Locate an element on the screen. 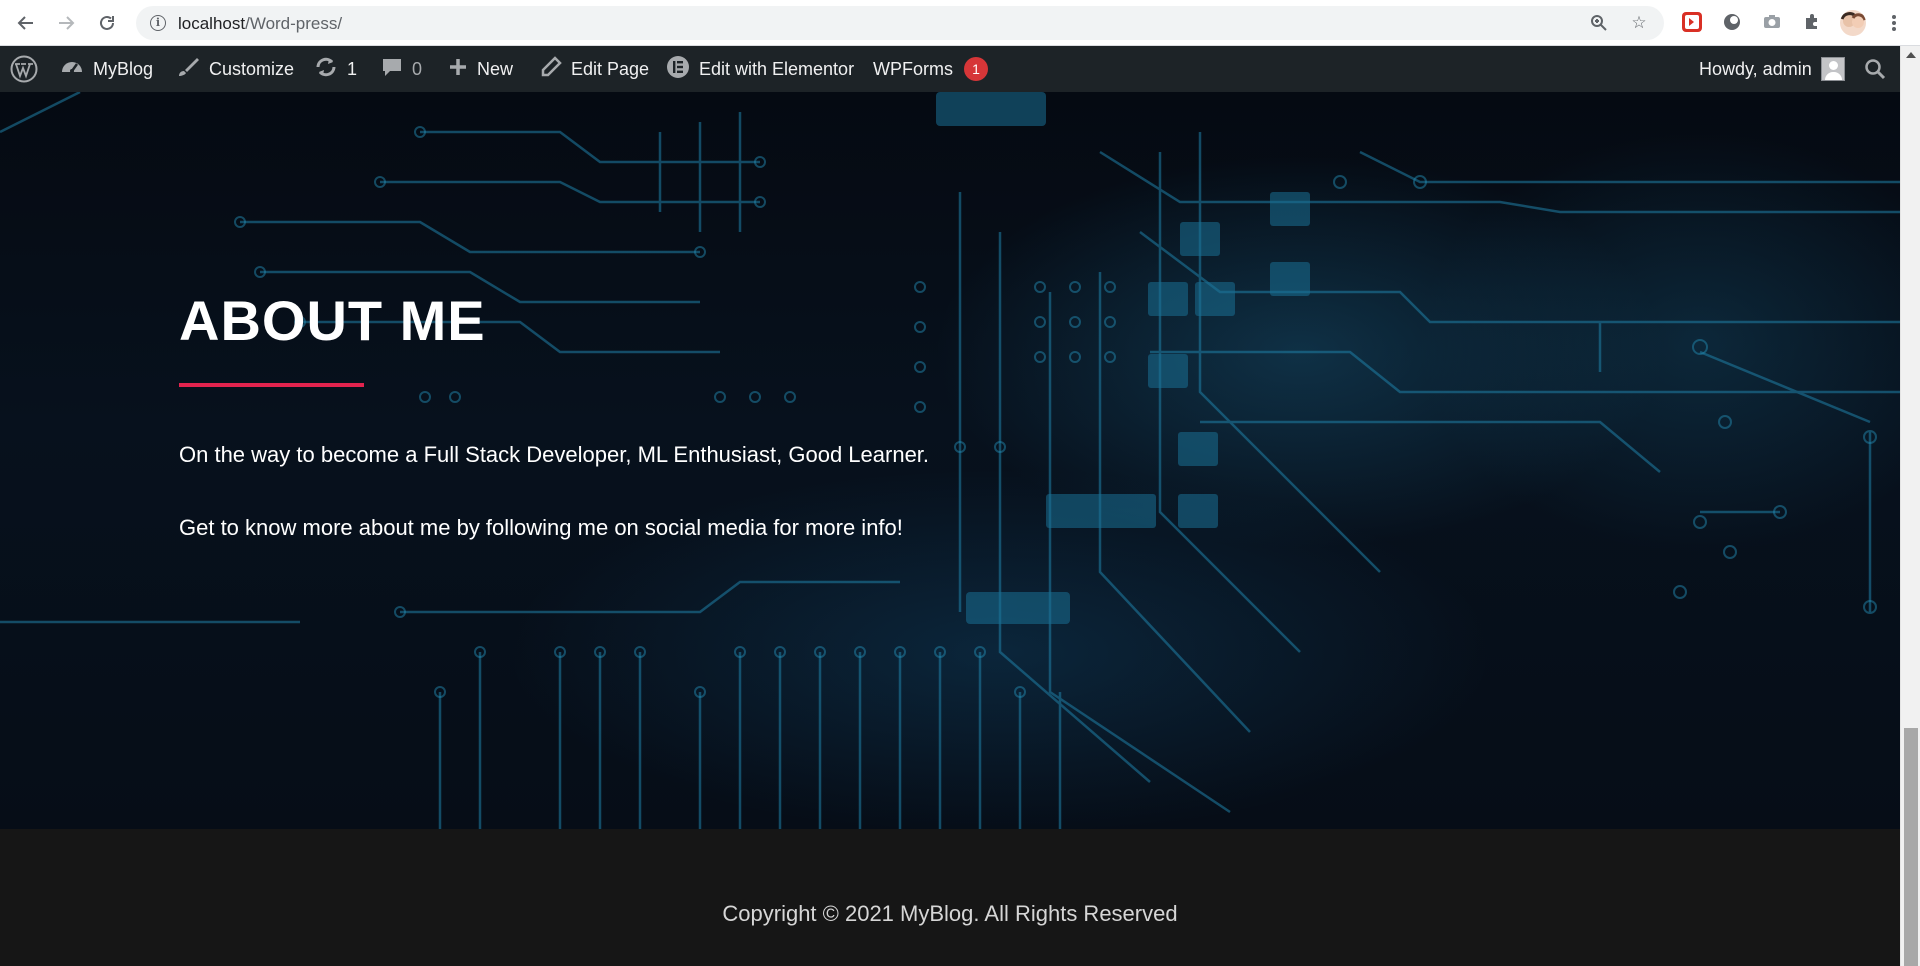 The image size is (1920, 966). about-me-heading: ABOUT ME is located at coordinates (332, 320).